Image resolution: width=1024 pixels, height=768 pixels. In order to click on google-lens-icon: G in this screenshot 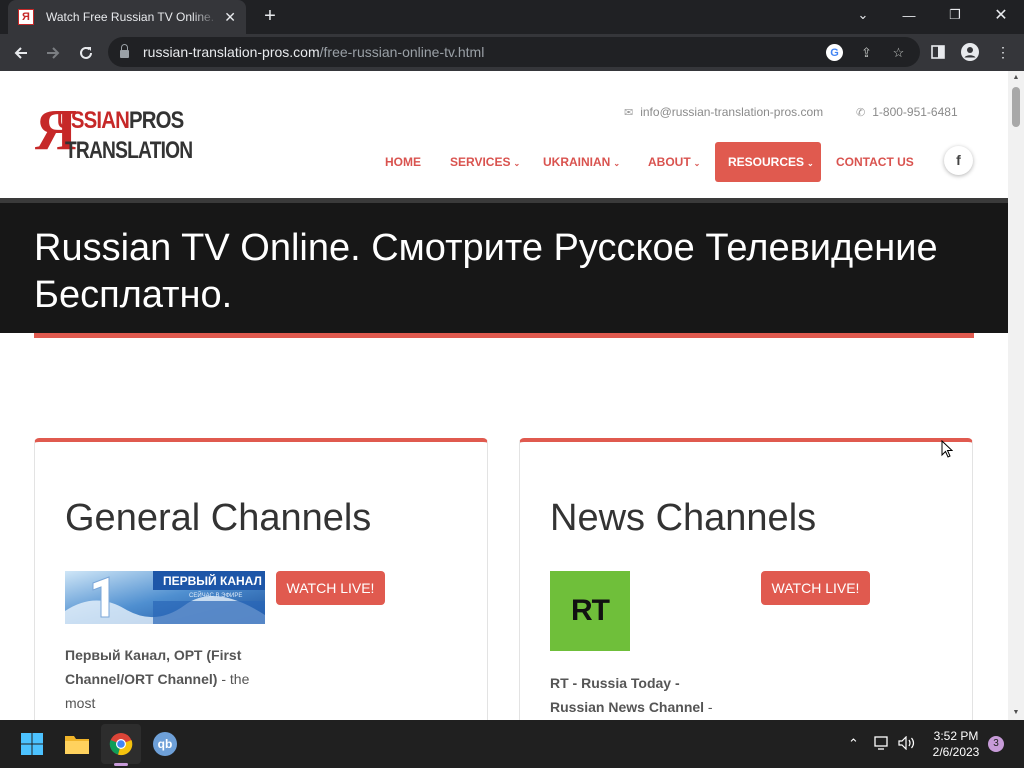, I will do `click(834, 52)`.